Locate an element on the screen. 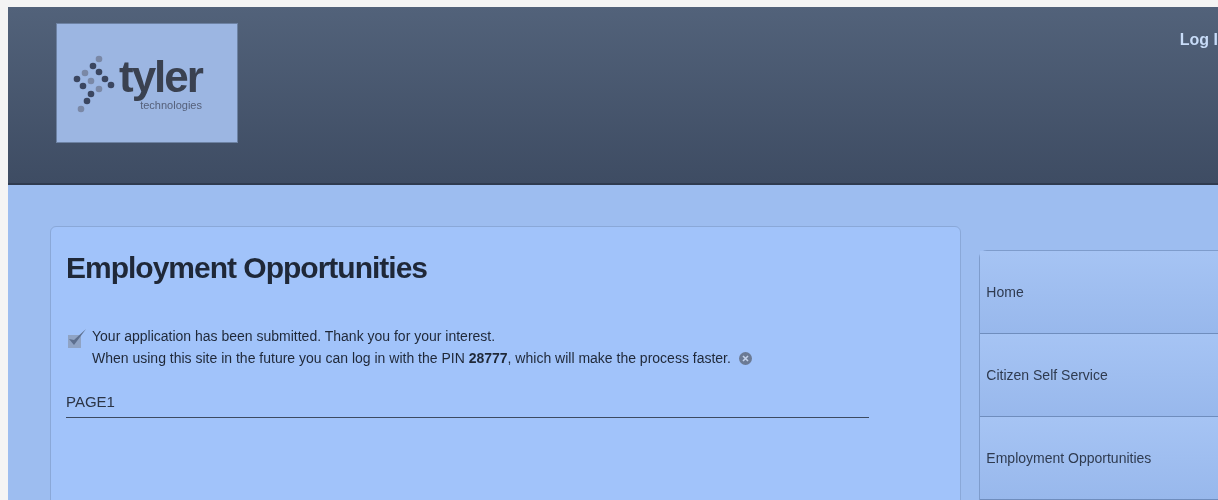  message-text: When using this site in the future you can log in with the PIN 28777, which will make the process faster. is located at coordinates (411, 358).